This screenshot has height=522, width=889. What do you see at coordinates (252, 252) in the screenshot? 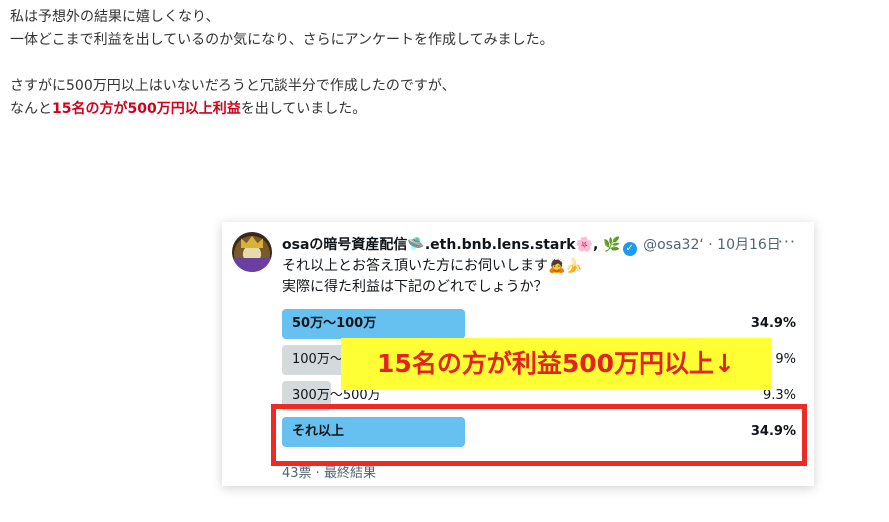
I see `avatar` at bounding box center [252, 252].